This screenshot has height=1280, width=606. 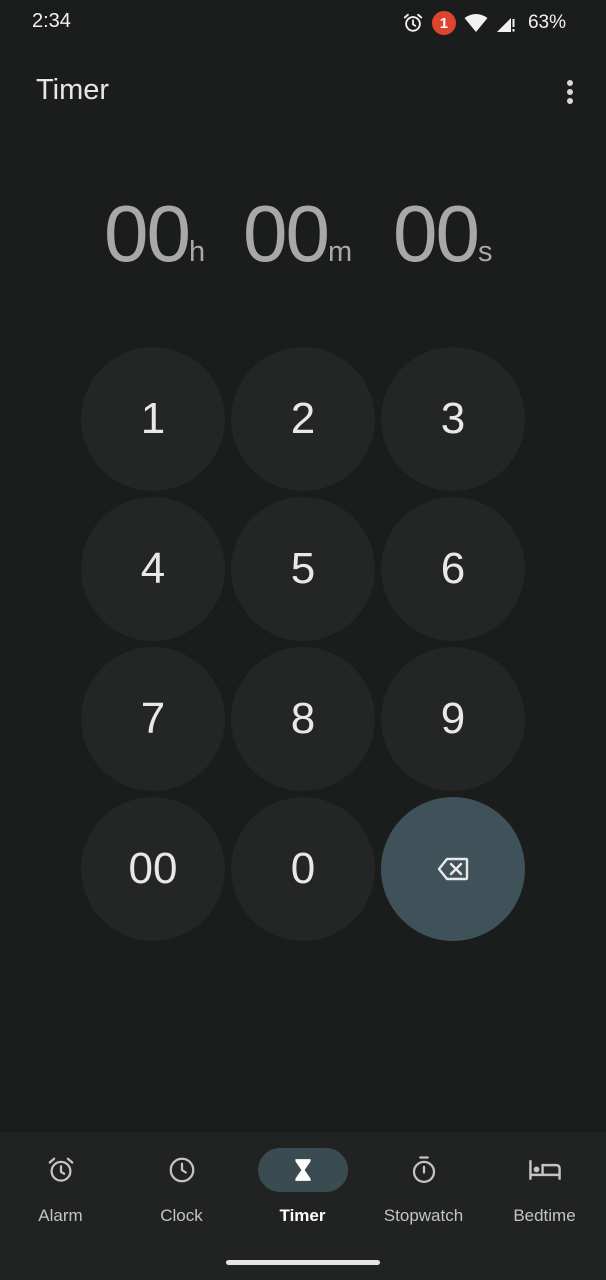 I want to click on key-4: 4, so click(x=153, y=569).